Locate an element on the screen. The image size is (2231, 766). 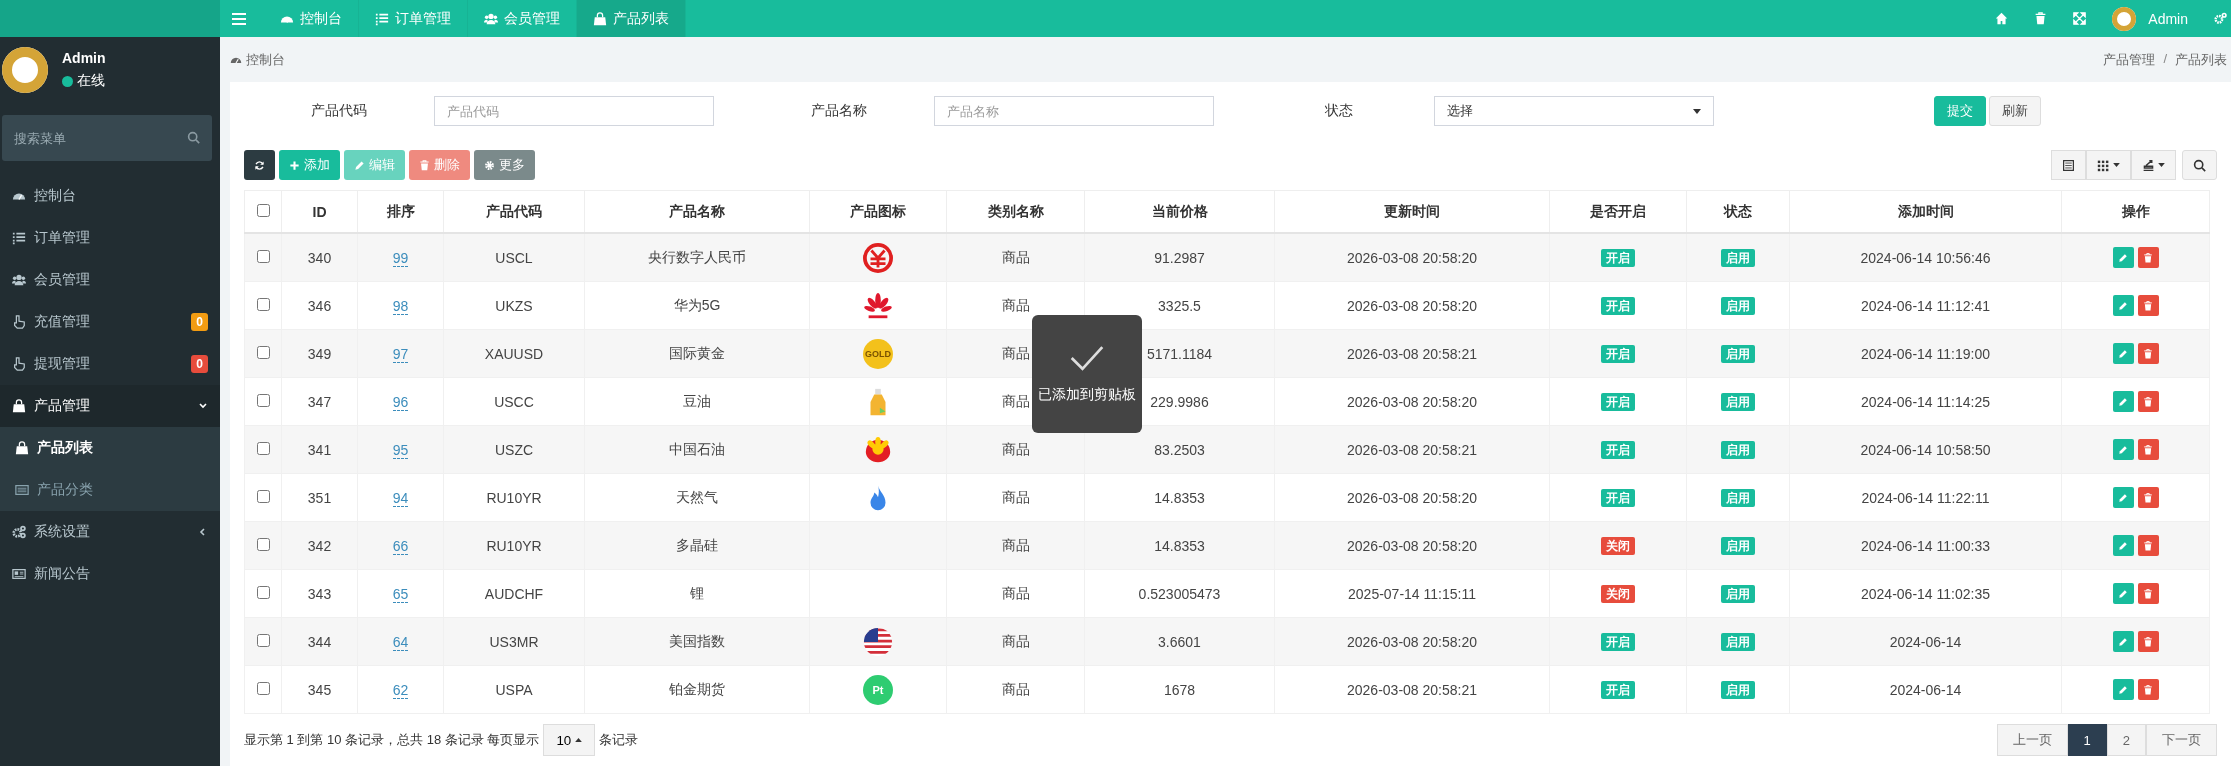
reset-button: 刷新 is located at coordinates (2015, 111).